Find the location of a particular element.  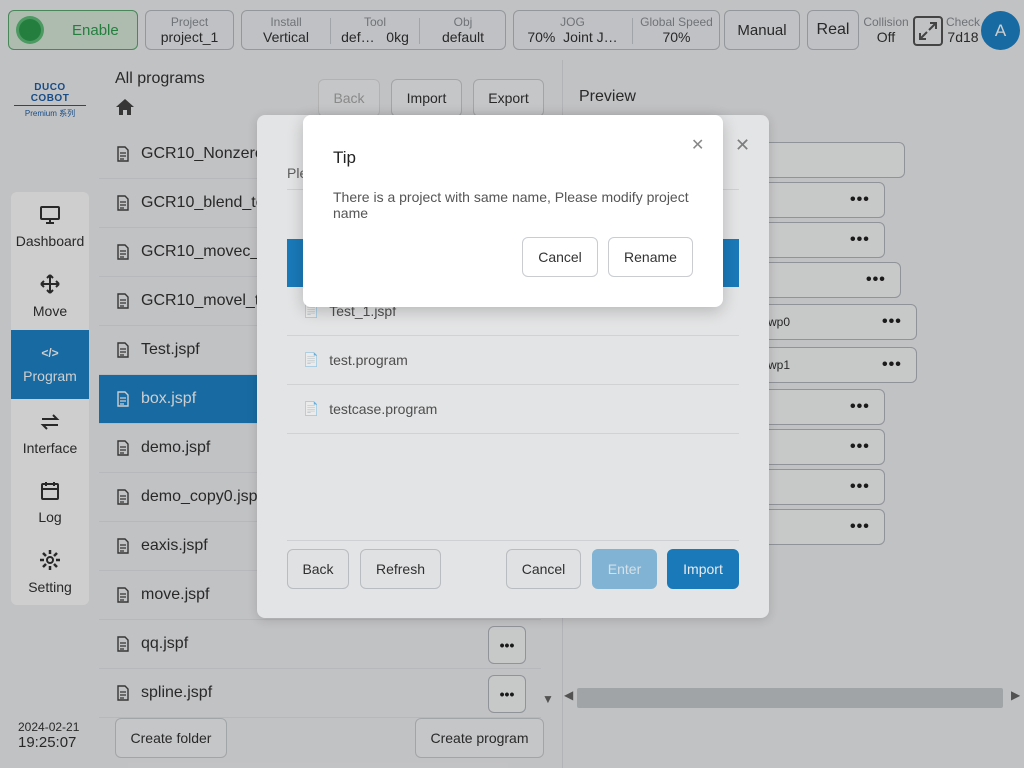

rename-button: Rename is located at coordinates (650, 257).